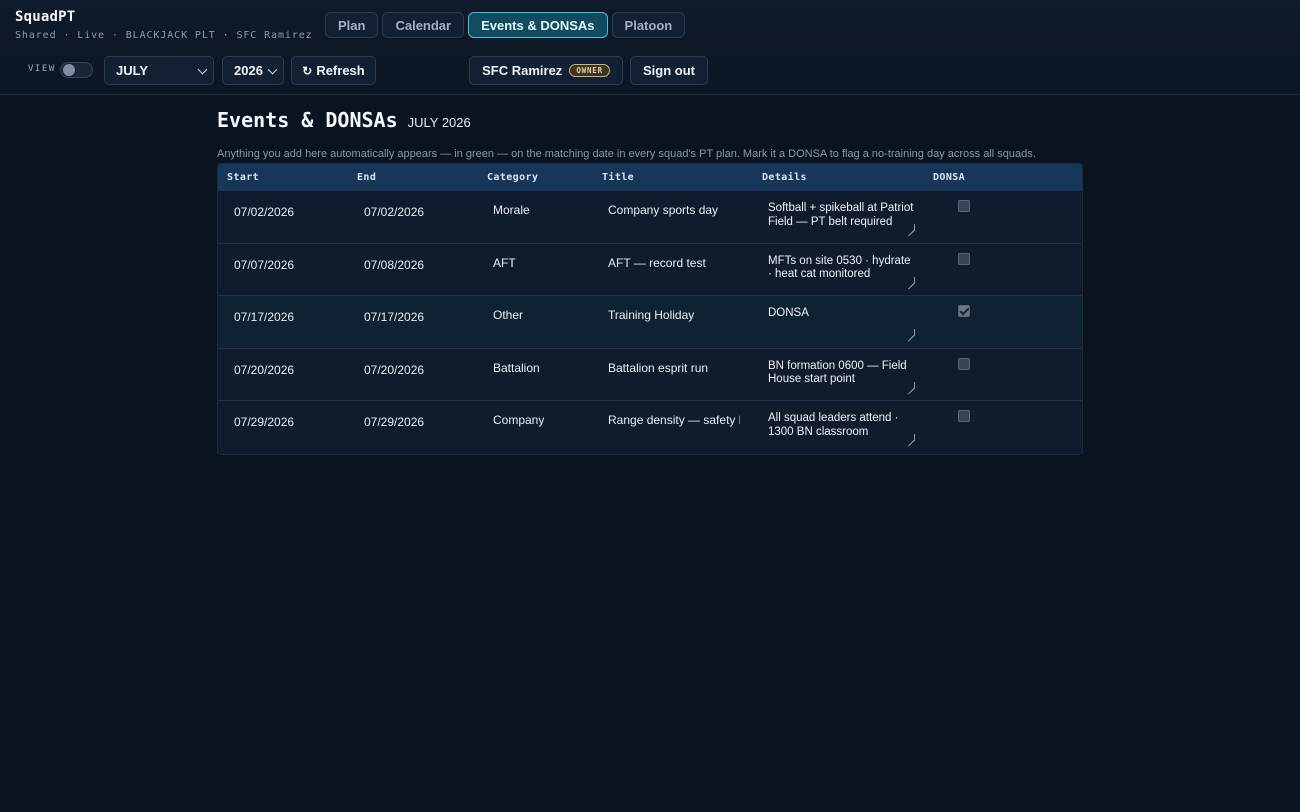 The height and width of the screenshot is (812, 1300). I want to click on title-input: AFT — record test, so click(674, 263).